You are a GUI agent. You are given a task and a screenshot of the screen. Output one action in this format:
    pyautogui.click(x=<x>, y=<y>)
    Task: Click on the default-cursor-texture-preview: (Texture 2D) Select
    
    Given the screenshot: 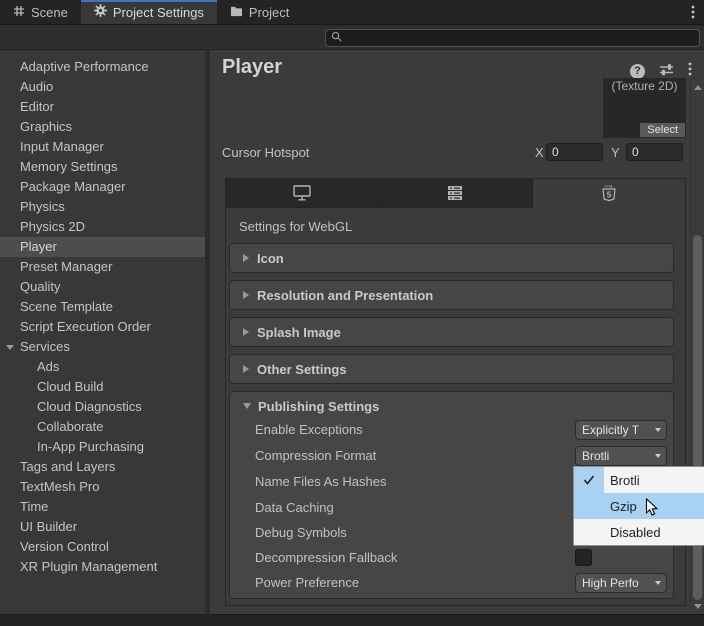 What is the action you would take?
    pyautogui.click(x=644, y=108)
    